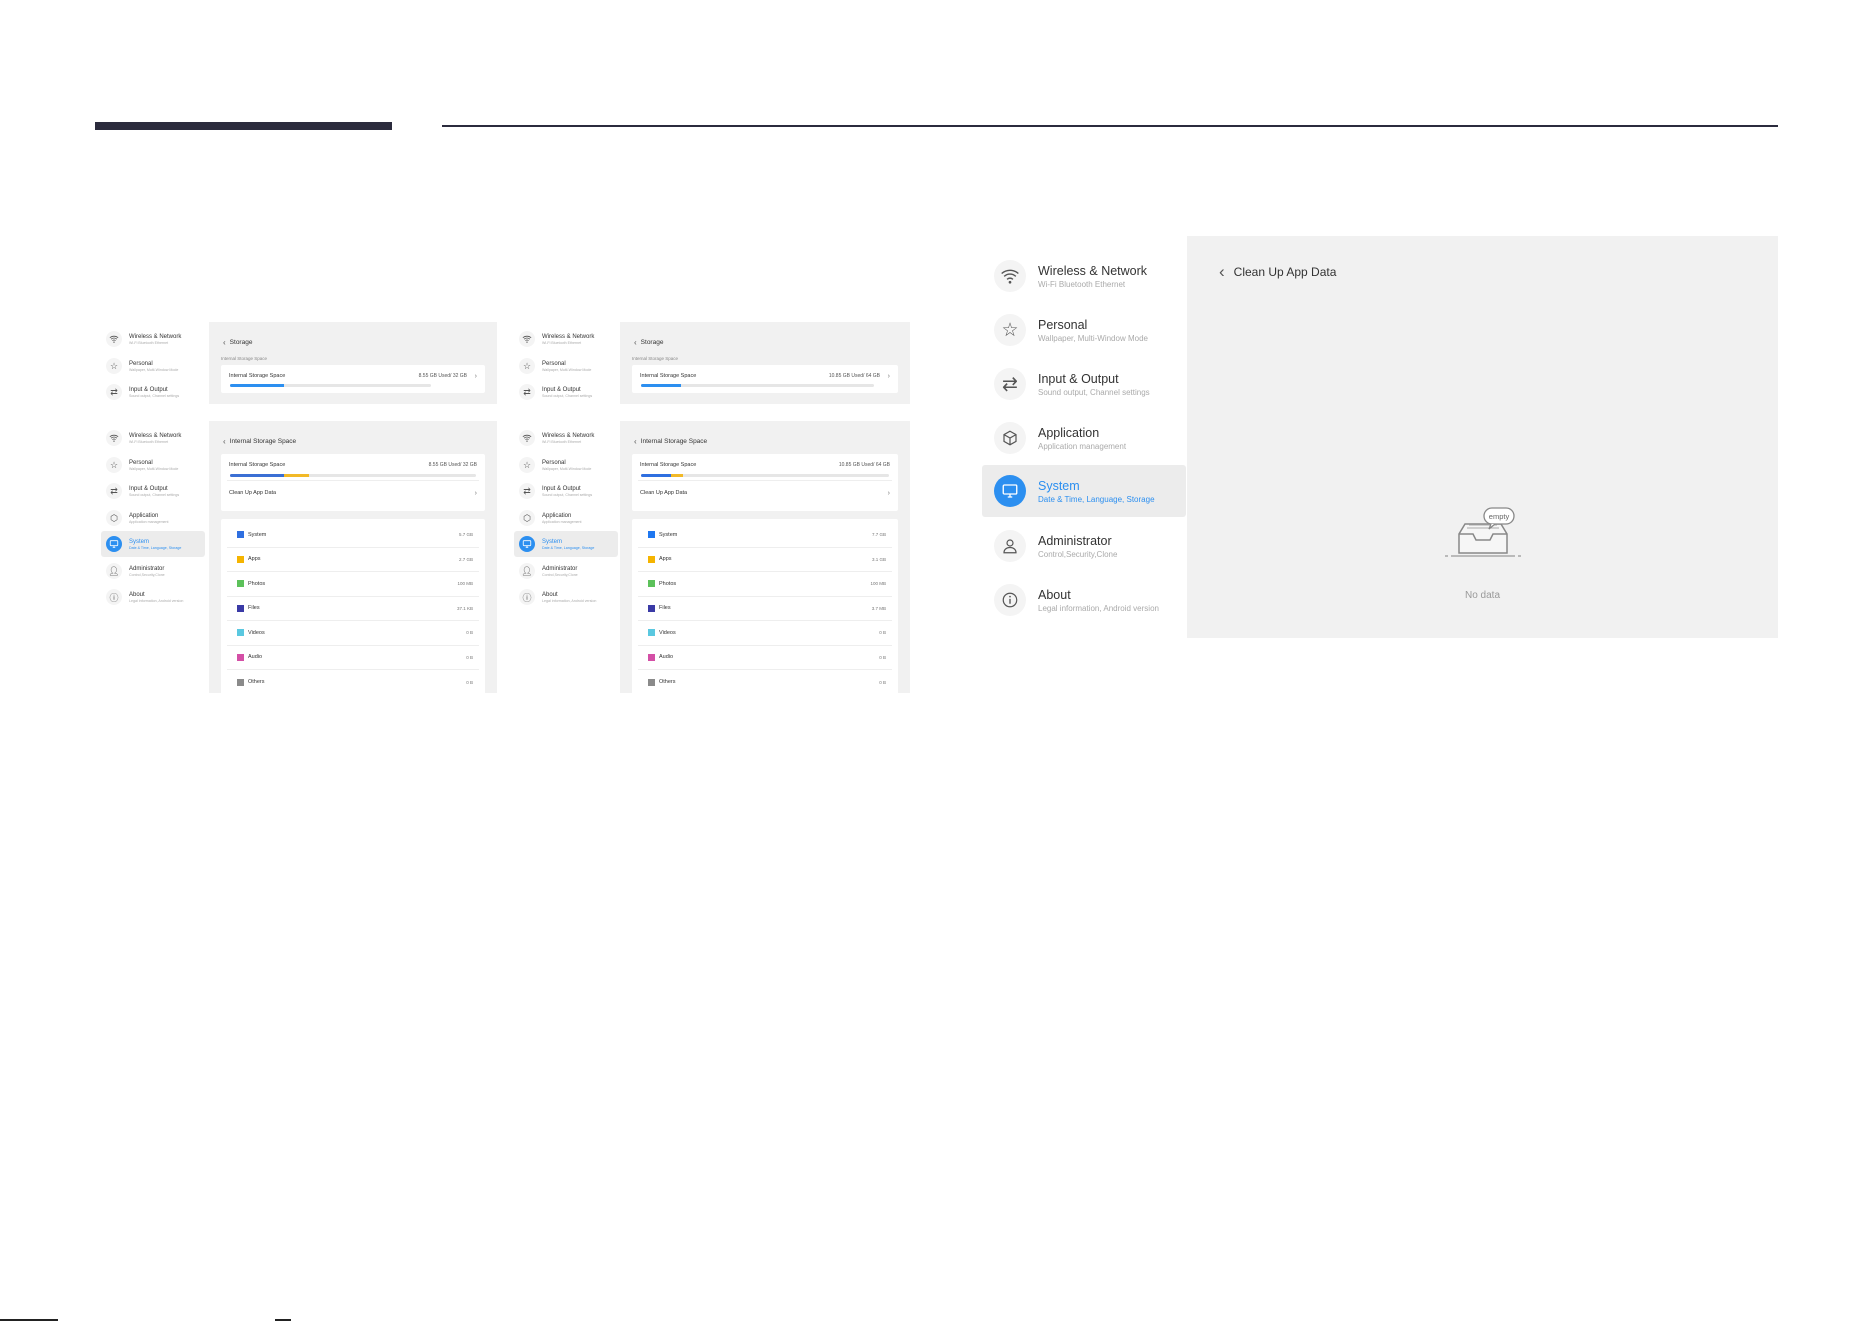  What do you see at coordinates (1082, 446) in the screenshot?
I see `nav-sublabel: Application management` at bounding box center [1082, 446].